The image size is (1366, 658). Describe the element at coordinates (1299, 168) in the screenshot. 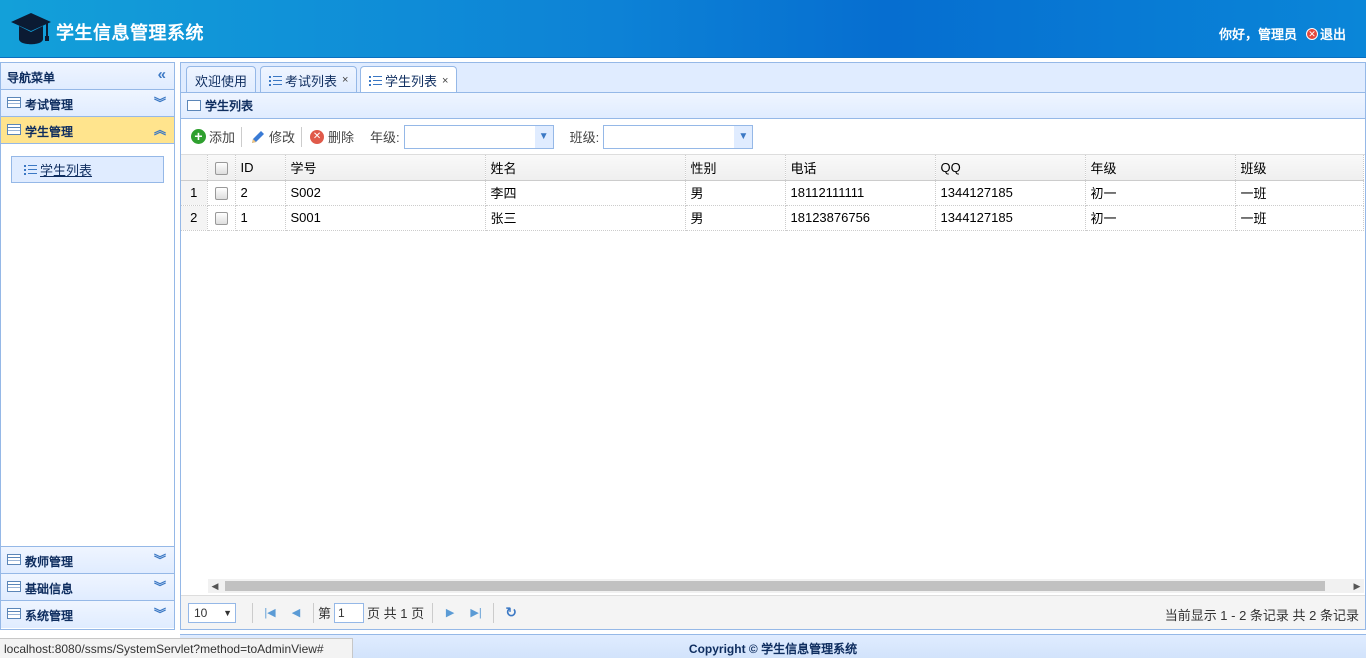

I see `col-header-class: 班级` at that location.